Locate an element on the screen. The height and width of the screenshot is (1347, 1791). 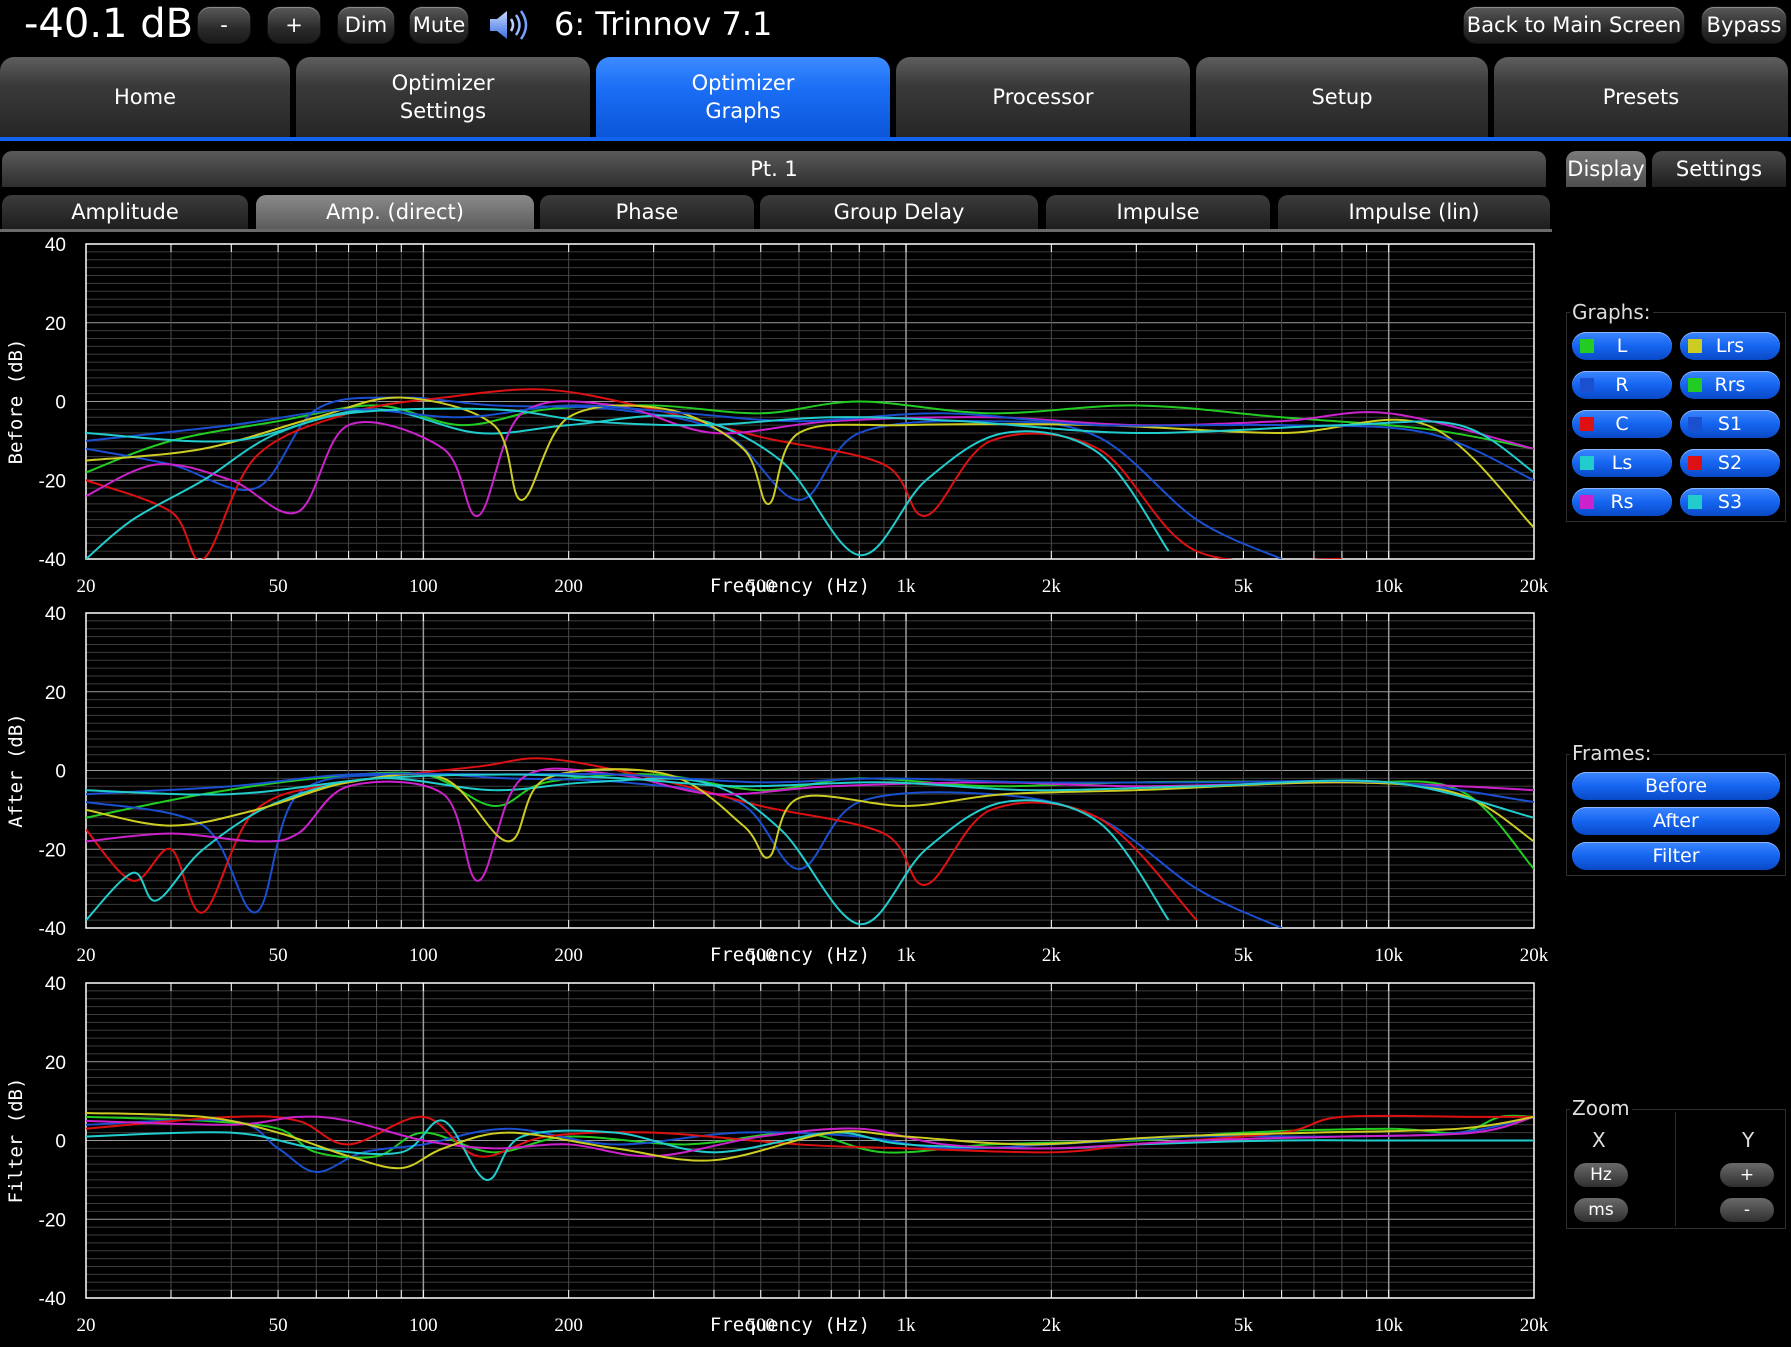
tab-amp-direct: Amp. (direct) is located at coordinates (395, 212).